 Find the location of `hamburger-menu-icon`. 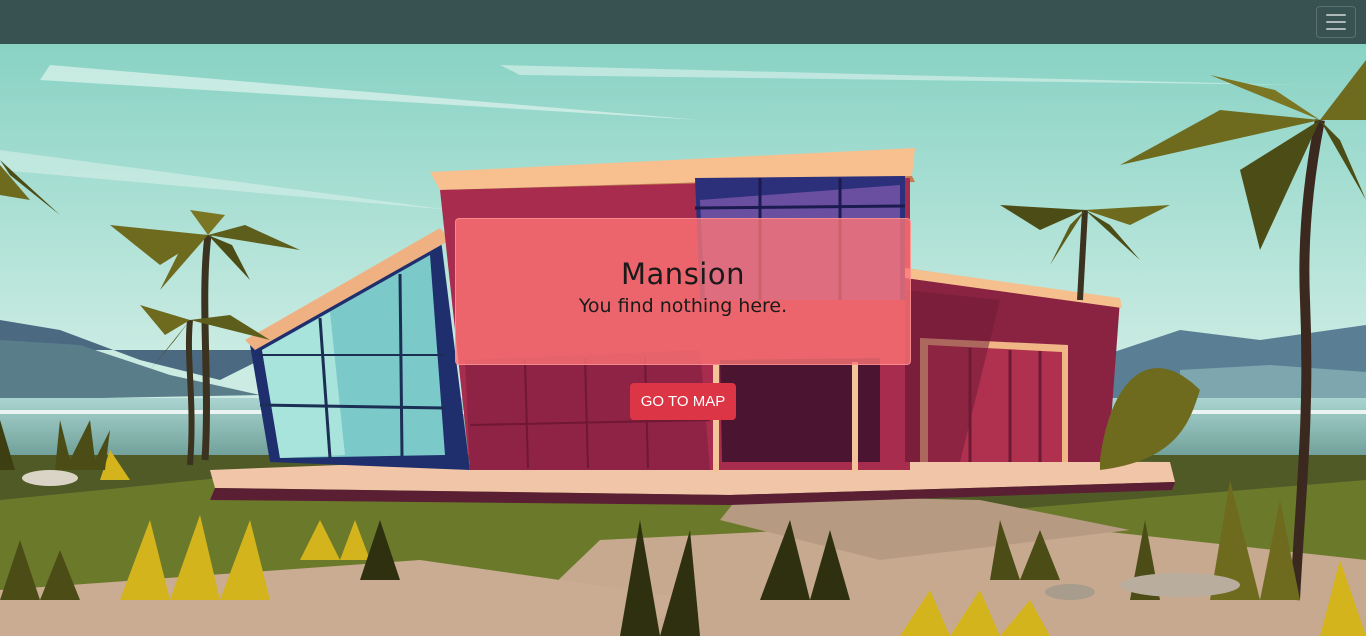

hamburger-menu-icon is located at coordinates (1336, 22).